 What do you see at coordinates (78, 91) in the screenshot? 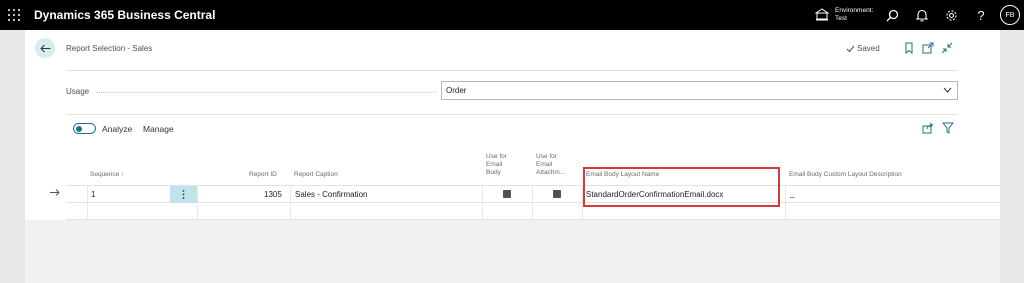
I see `usage-label: Usage` at bounding box center [78, 91].